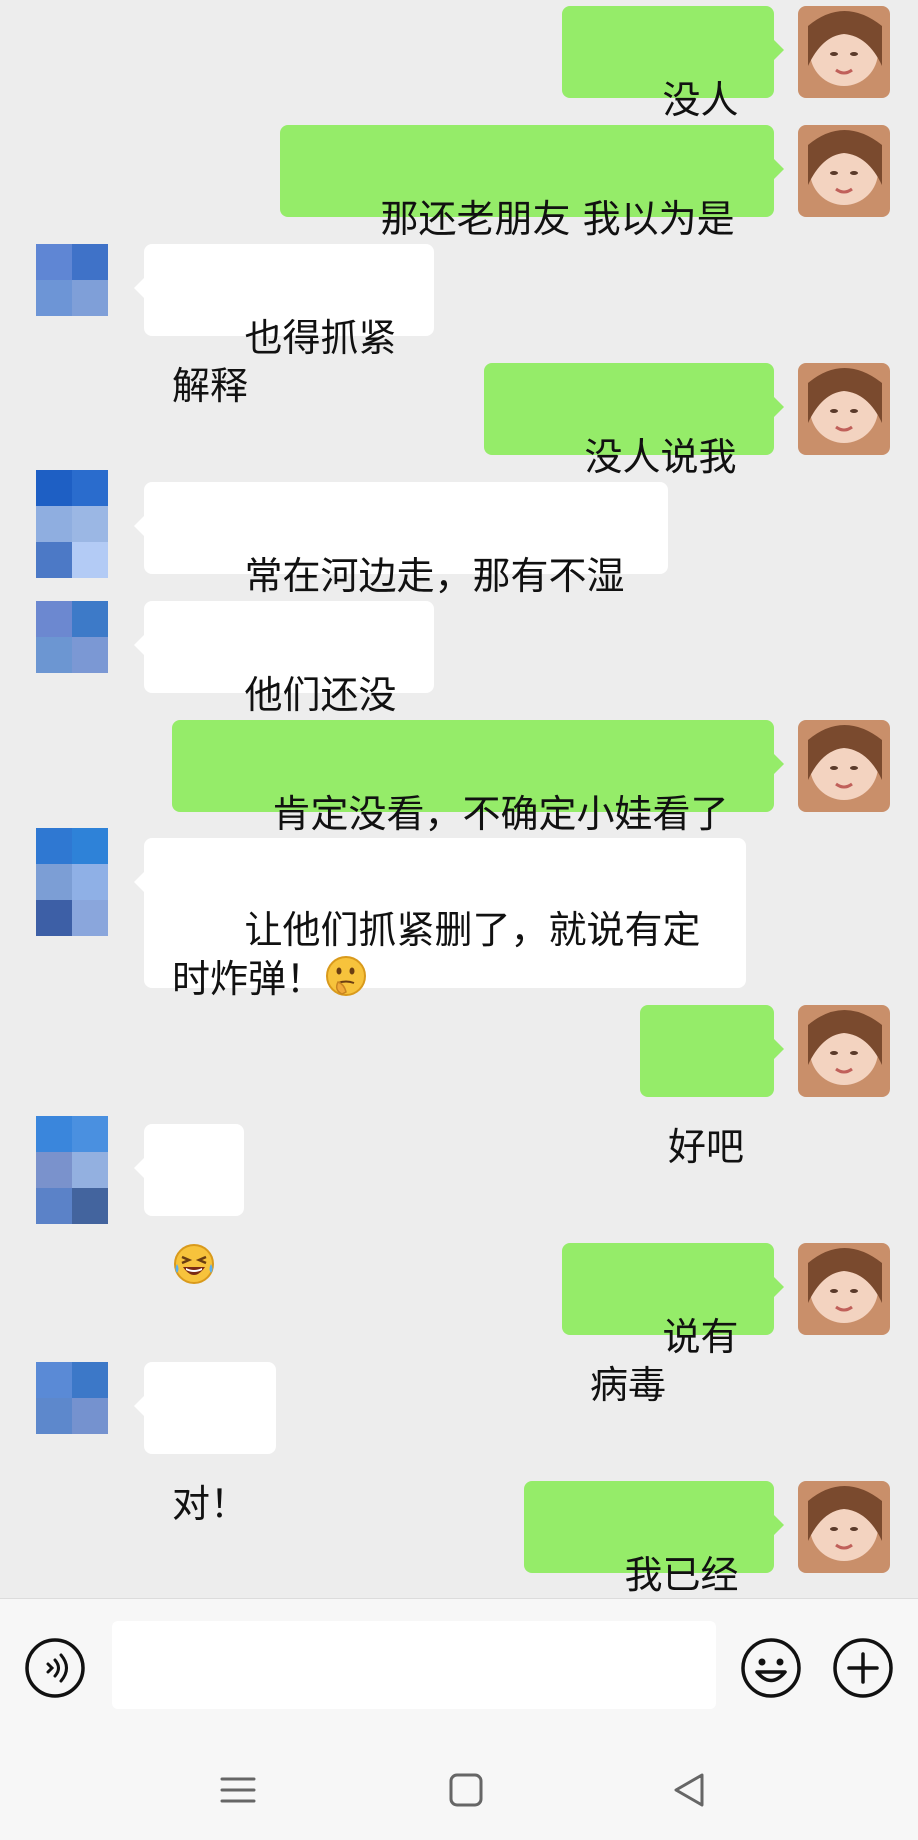 This screenshot has height=1840, width=918. Describe the element at coordinates (346, 981) in the screenshot. I see `thinking-face-icon` at that location.